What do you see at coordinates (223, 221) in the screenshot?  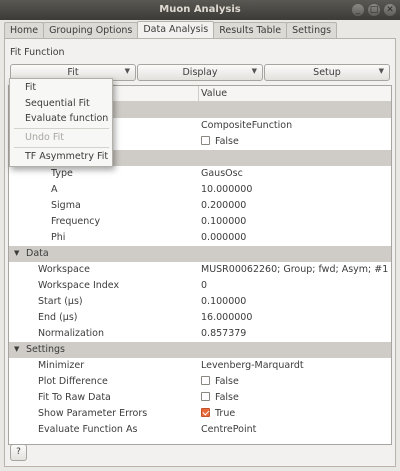 I see `param-value: 0.100000` at bounding box center [223, 221].